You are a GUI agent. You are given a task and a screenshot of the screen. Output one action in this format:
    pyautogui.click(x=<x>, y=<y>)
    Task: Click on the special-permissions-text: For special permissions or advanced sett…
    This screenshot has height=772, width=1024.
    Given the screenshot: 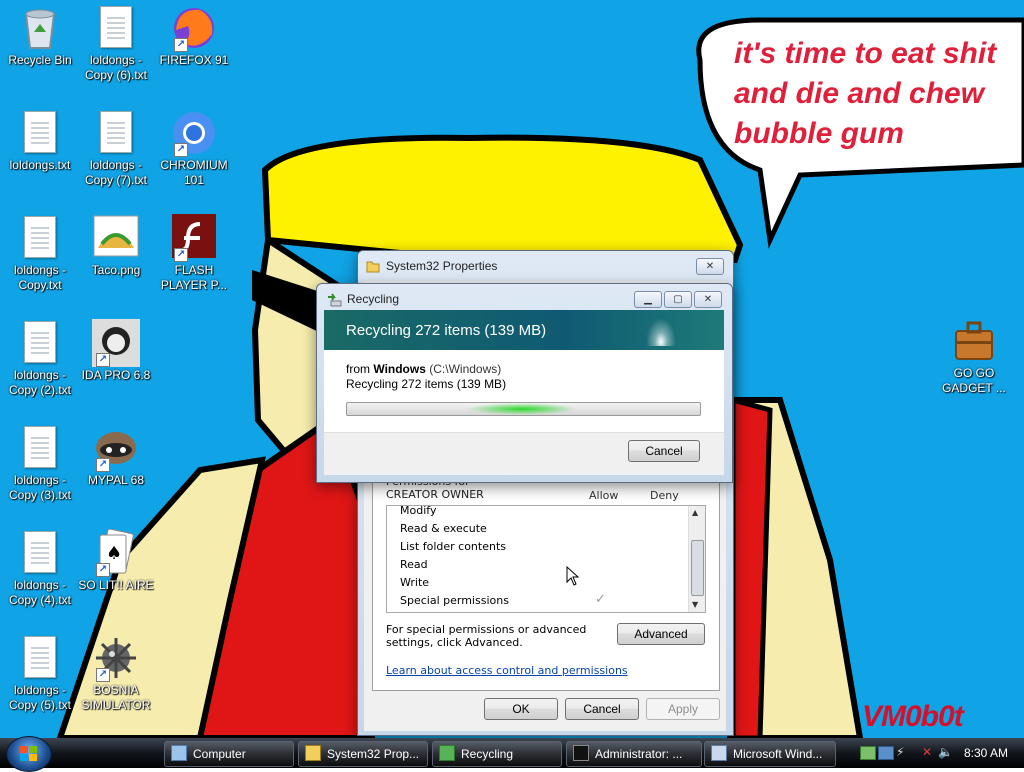 What is the action you would take?
    pyautogui.click(x=486, y=636)
    